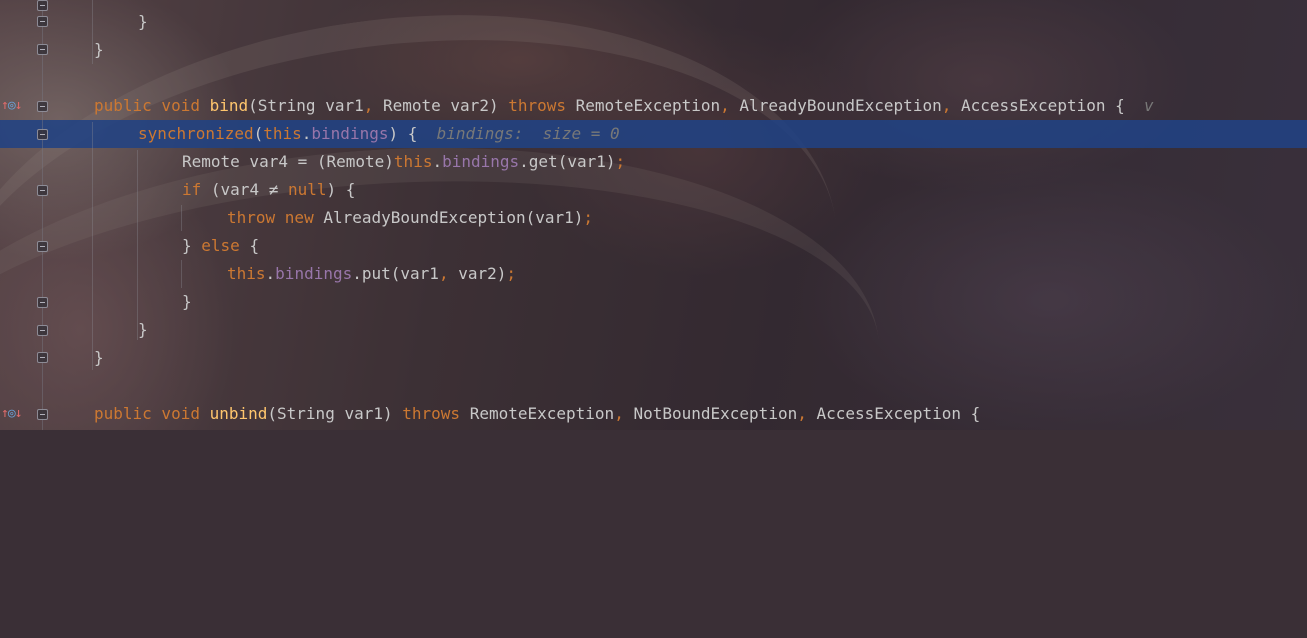  What do you see at coordinates (445, 105) in the screenshot?
I see `code-token: Remote var2)` at bounding box center [445, 105].